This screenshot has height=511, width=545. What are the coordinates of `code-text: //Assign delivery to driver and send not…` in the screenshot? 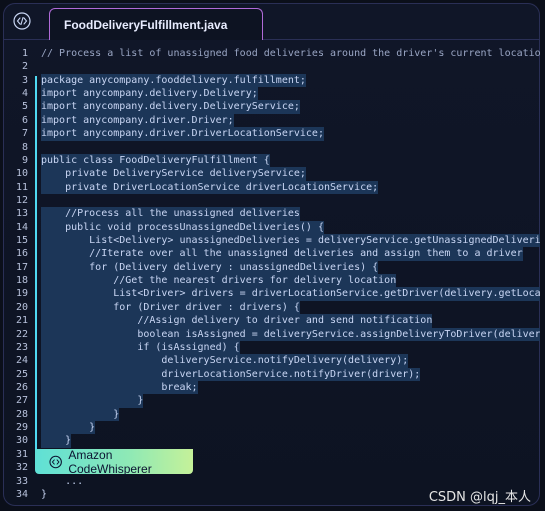 It's located at (237, 321).